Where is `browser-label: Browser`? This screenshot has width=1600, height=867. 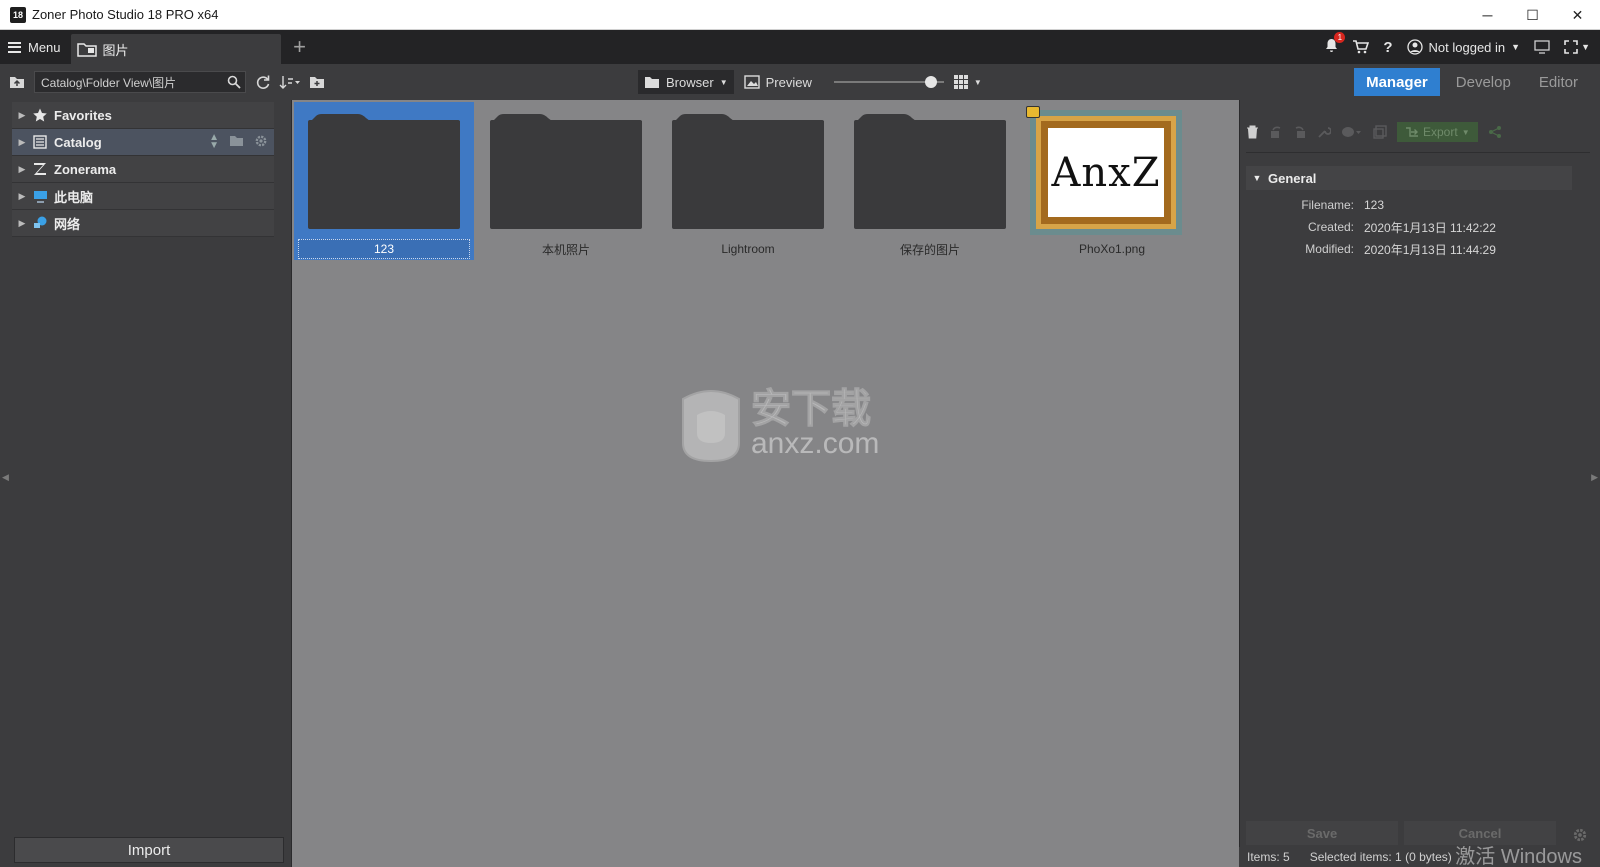 browser-label: Browser is located at coordinates (690, 82).